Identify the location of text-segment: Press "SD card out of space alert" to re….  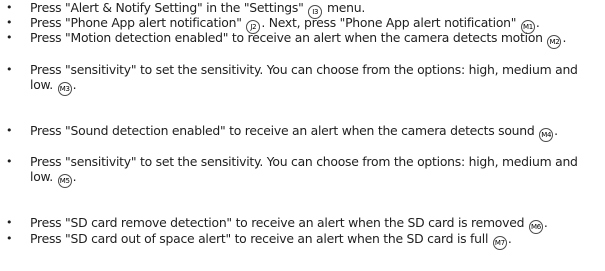
(261, 238).